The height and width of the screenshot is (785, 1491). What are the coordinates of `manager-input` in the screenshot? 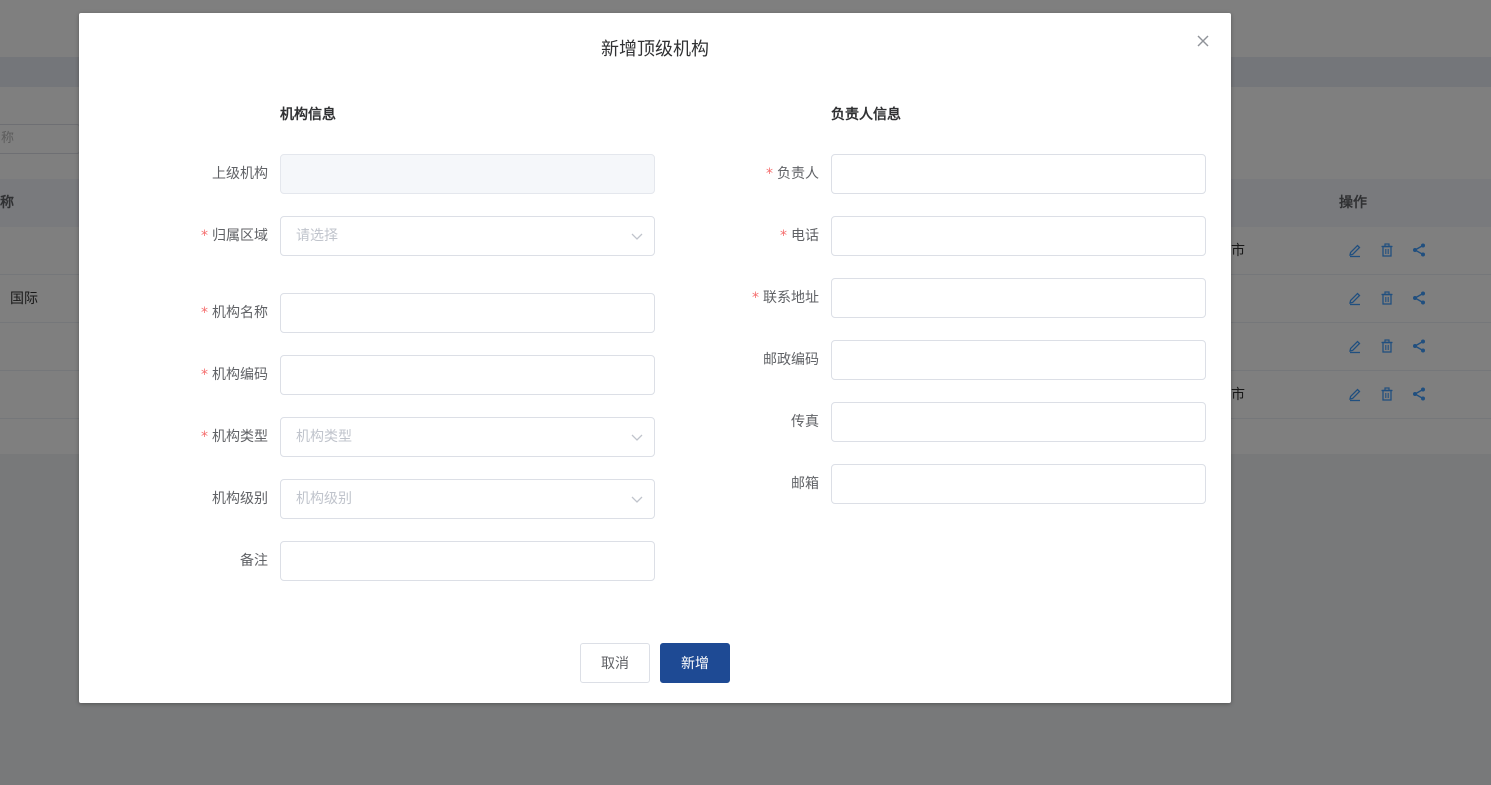 It's located at (1018, 174).